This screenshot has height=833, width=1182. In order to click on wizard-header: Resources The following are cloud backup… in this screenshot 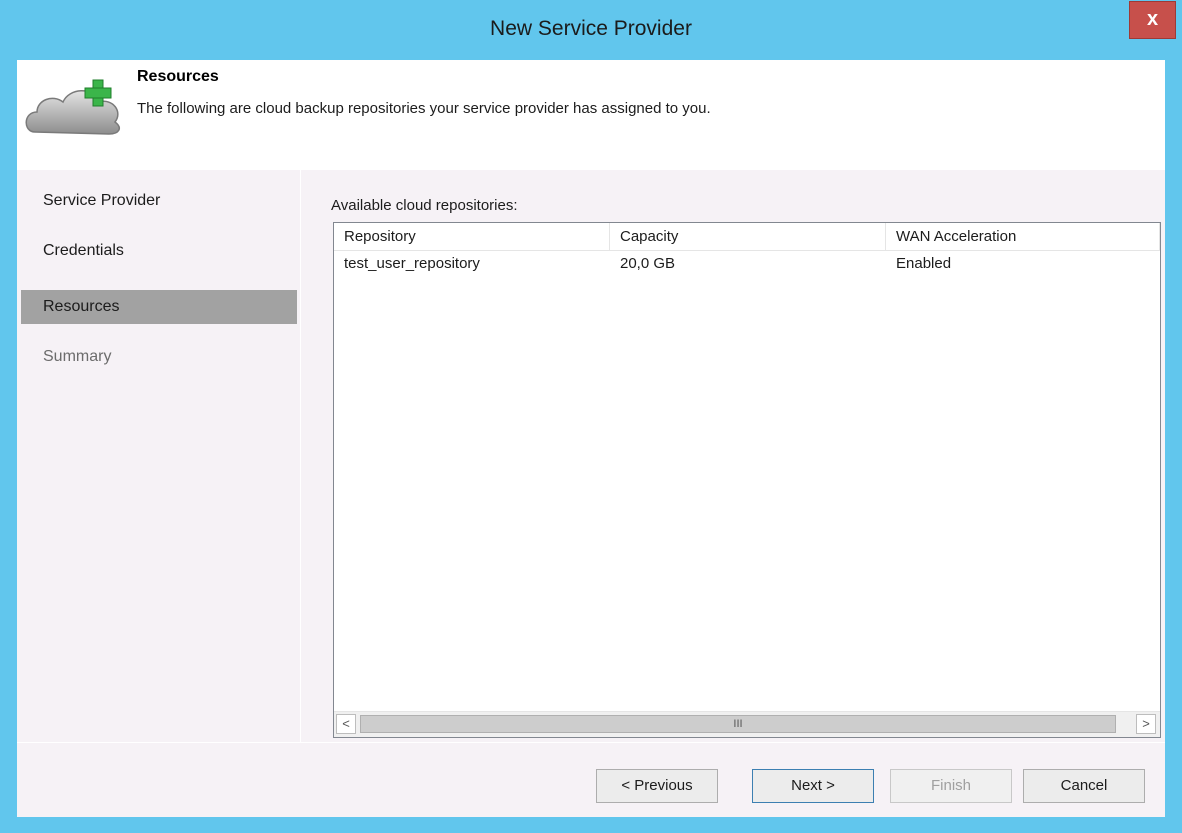, I will do `click(591, 115)`.